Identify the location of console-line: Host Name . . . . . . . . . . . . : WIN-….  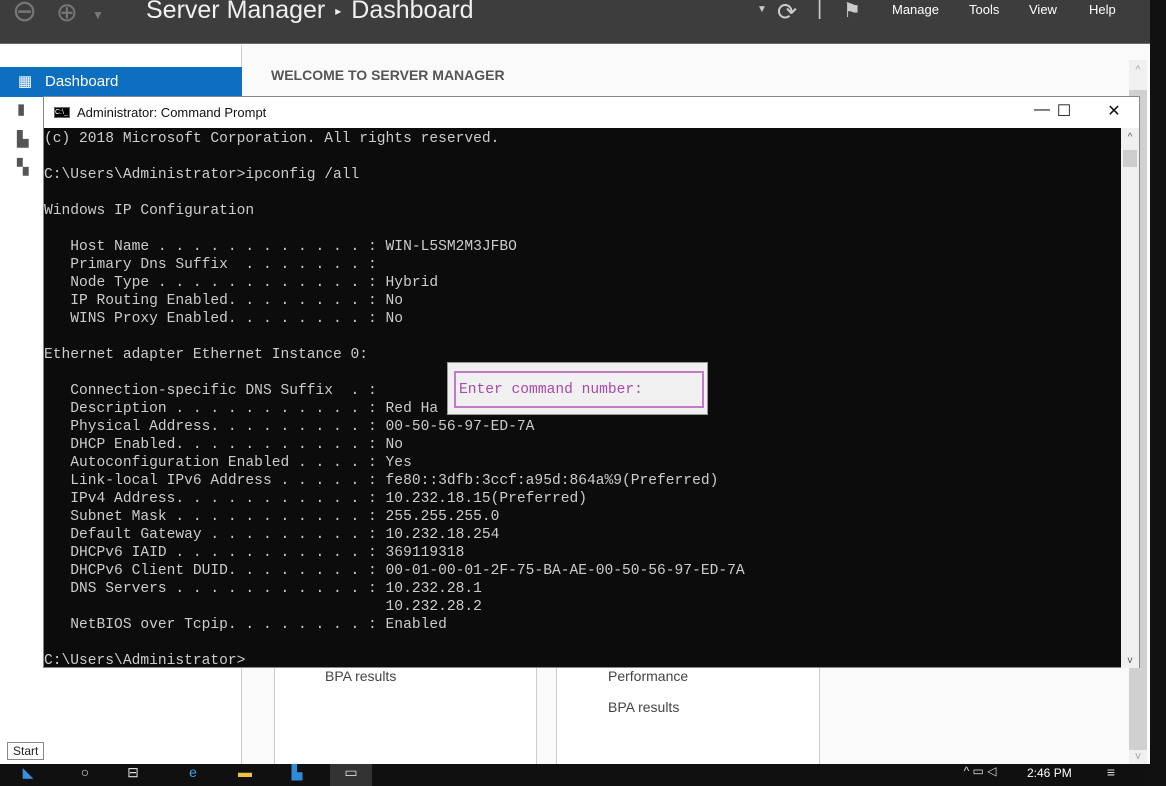
(280, 247).